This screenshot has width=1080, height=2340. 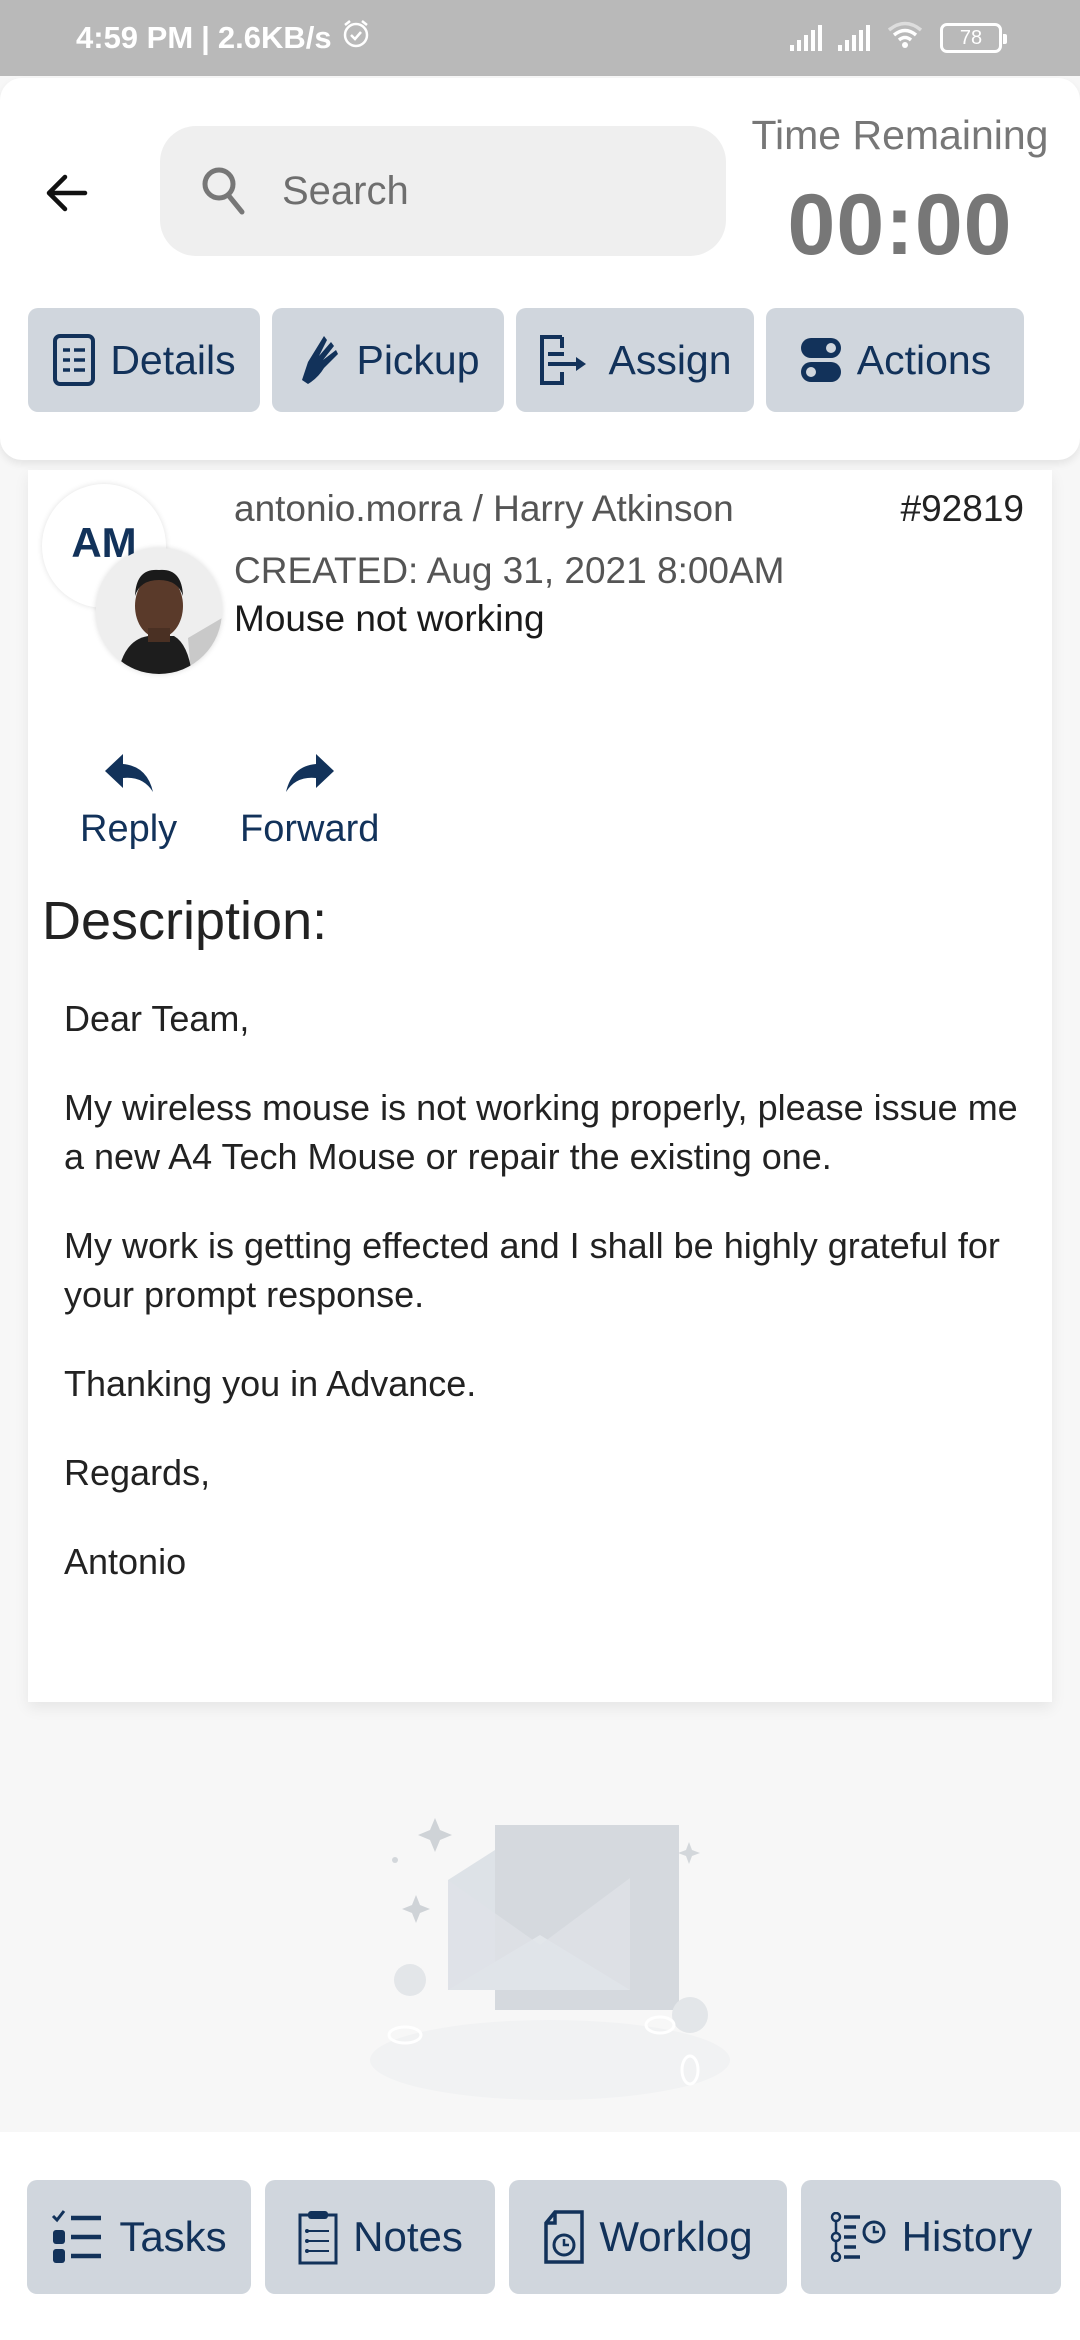 I want to click on tab-notes-label: Notes, so click(x=408, y=2236).